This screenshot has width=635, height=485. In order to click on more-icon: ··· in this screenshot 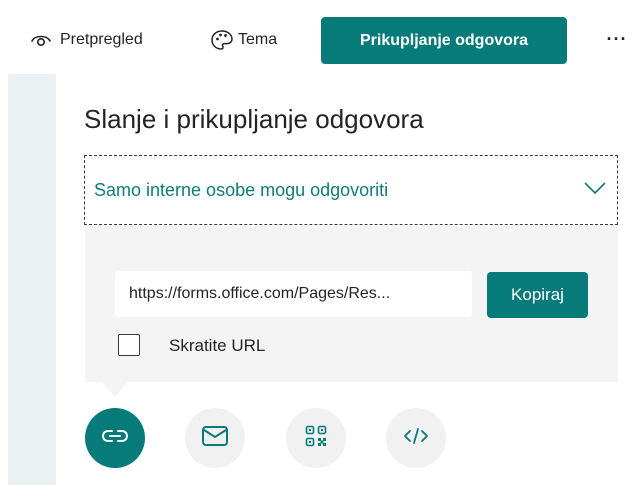, I will do `click(617, 38)`.